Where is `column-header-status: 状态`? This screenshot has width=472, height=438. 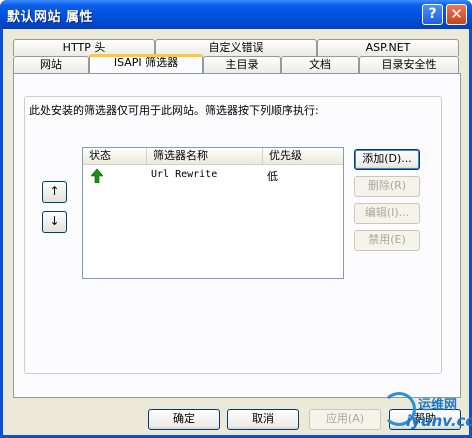
column-header-status: 状态 is located at coordinates (115, 156).